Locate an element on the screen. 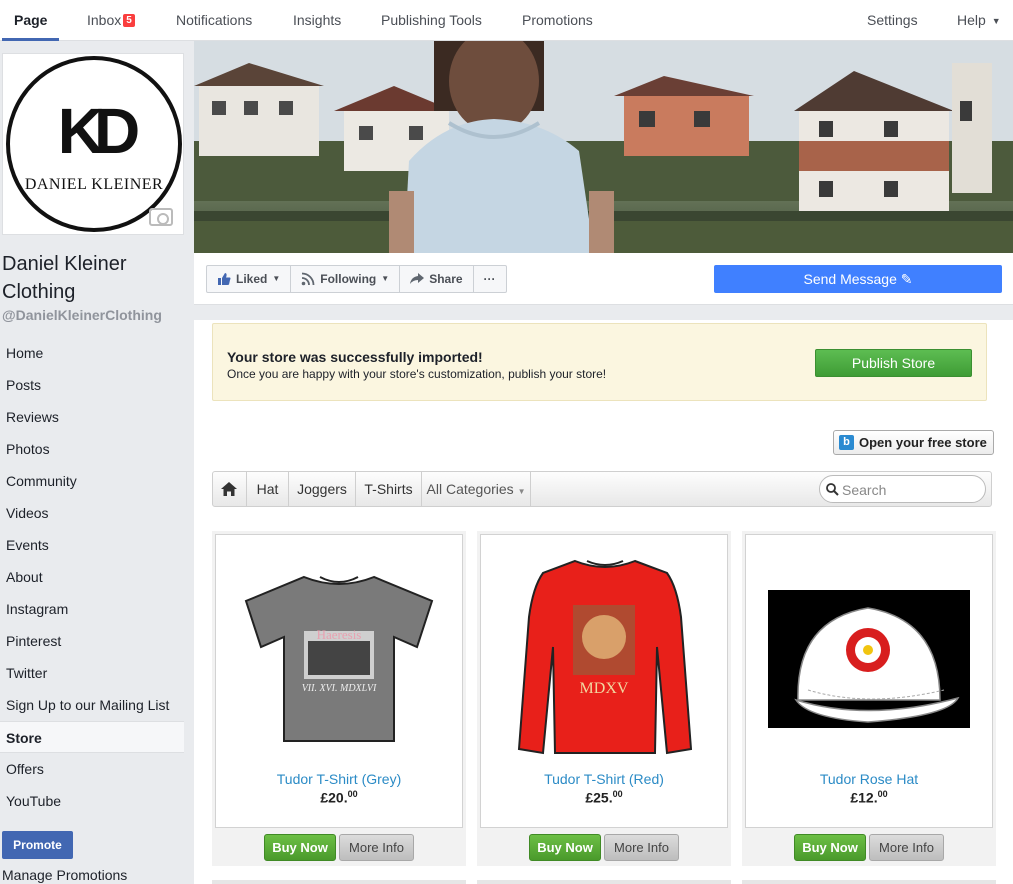 This screenshot has height=884, width=1013. product-price: £25.00 is located at coordinates (604, 797).